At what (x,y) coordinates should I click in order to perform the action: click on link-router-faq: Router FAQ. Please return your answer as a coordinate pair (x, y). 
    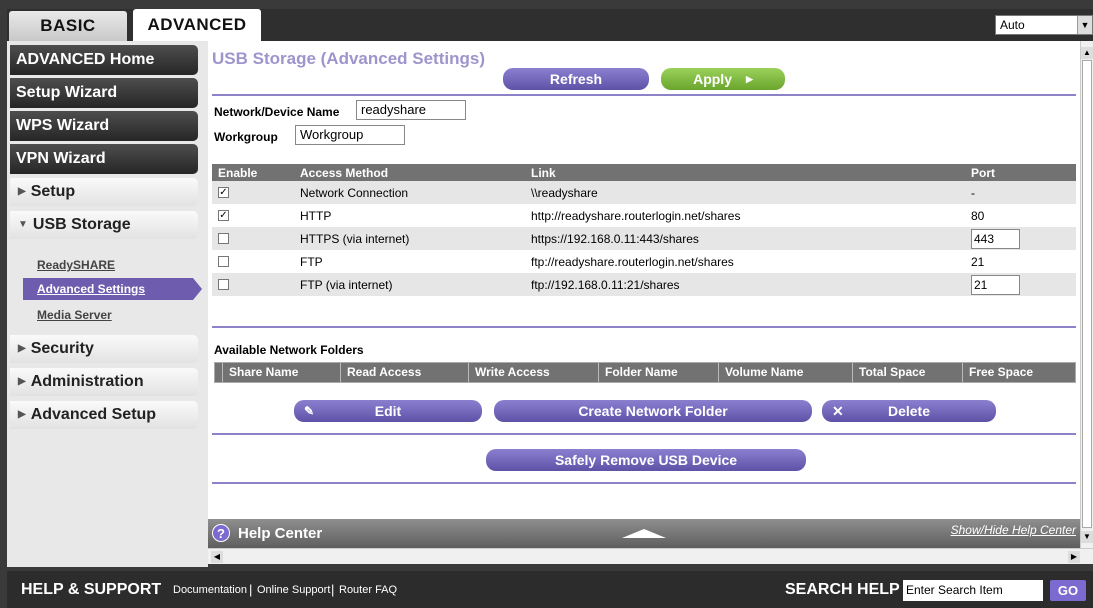
    Looking at the image, I should click on (368, 590).